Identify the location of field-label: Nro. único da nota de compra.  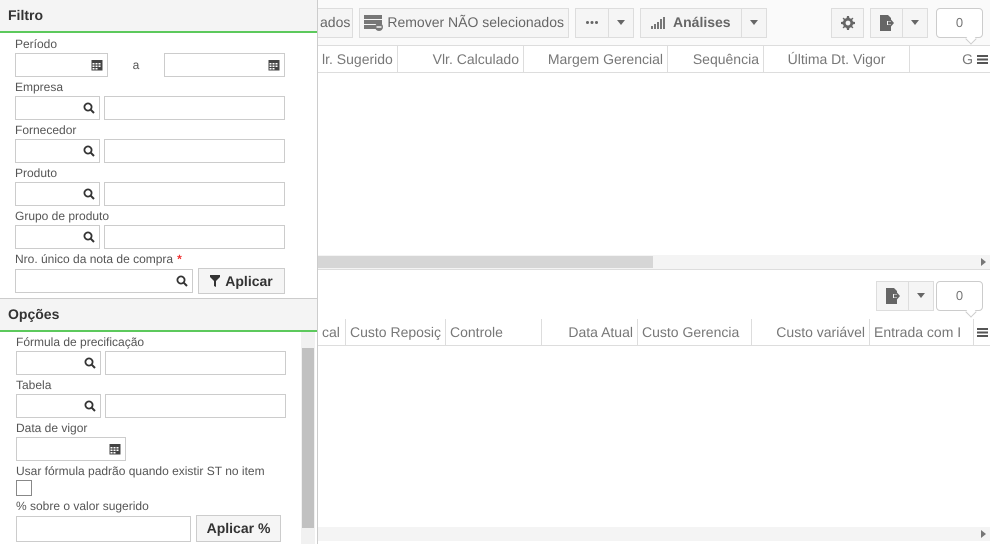
(94, 259).